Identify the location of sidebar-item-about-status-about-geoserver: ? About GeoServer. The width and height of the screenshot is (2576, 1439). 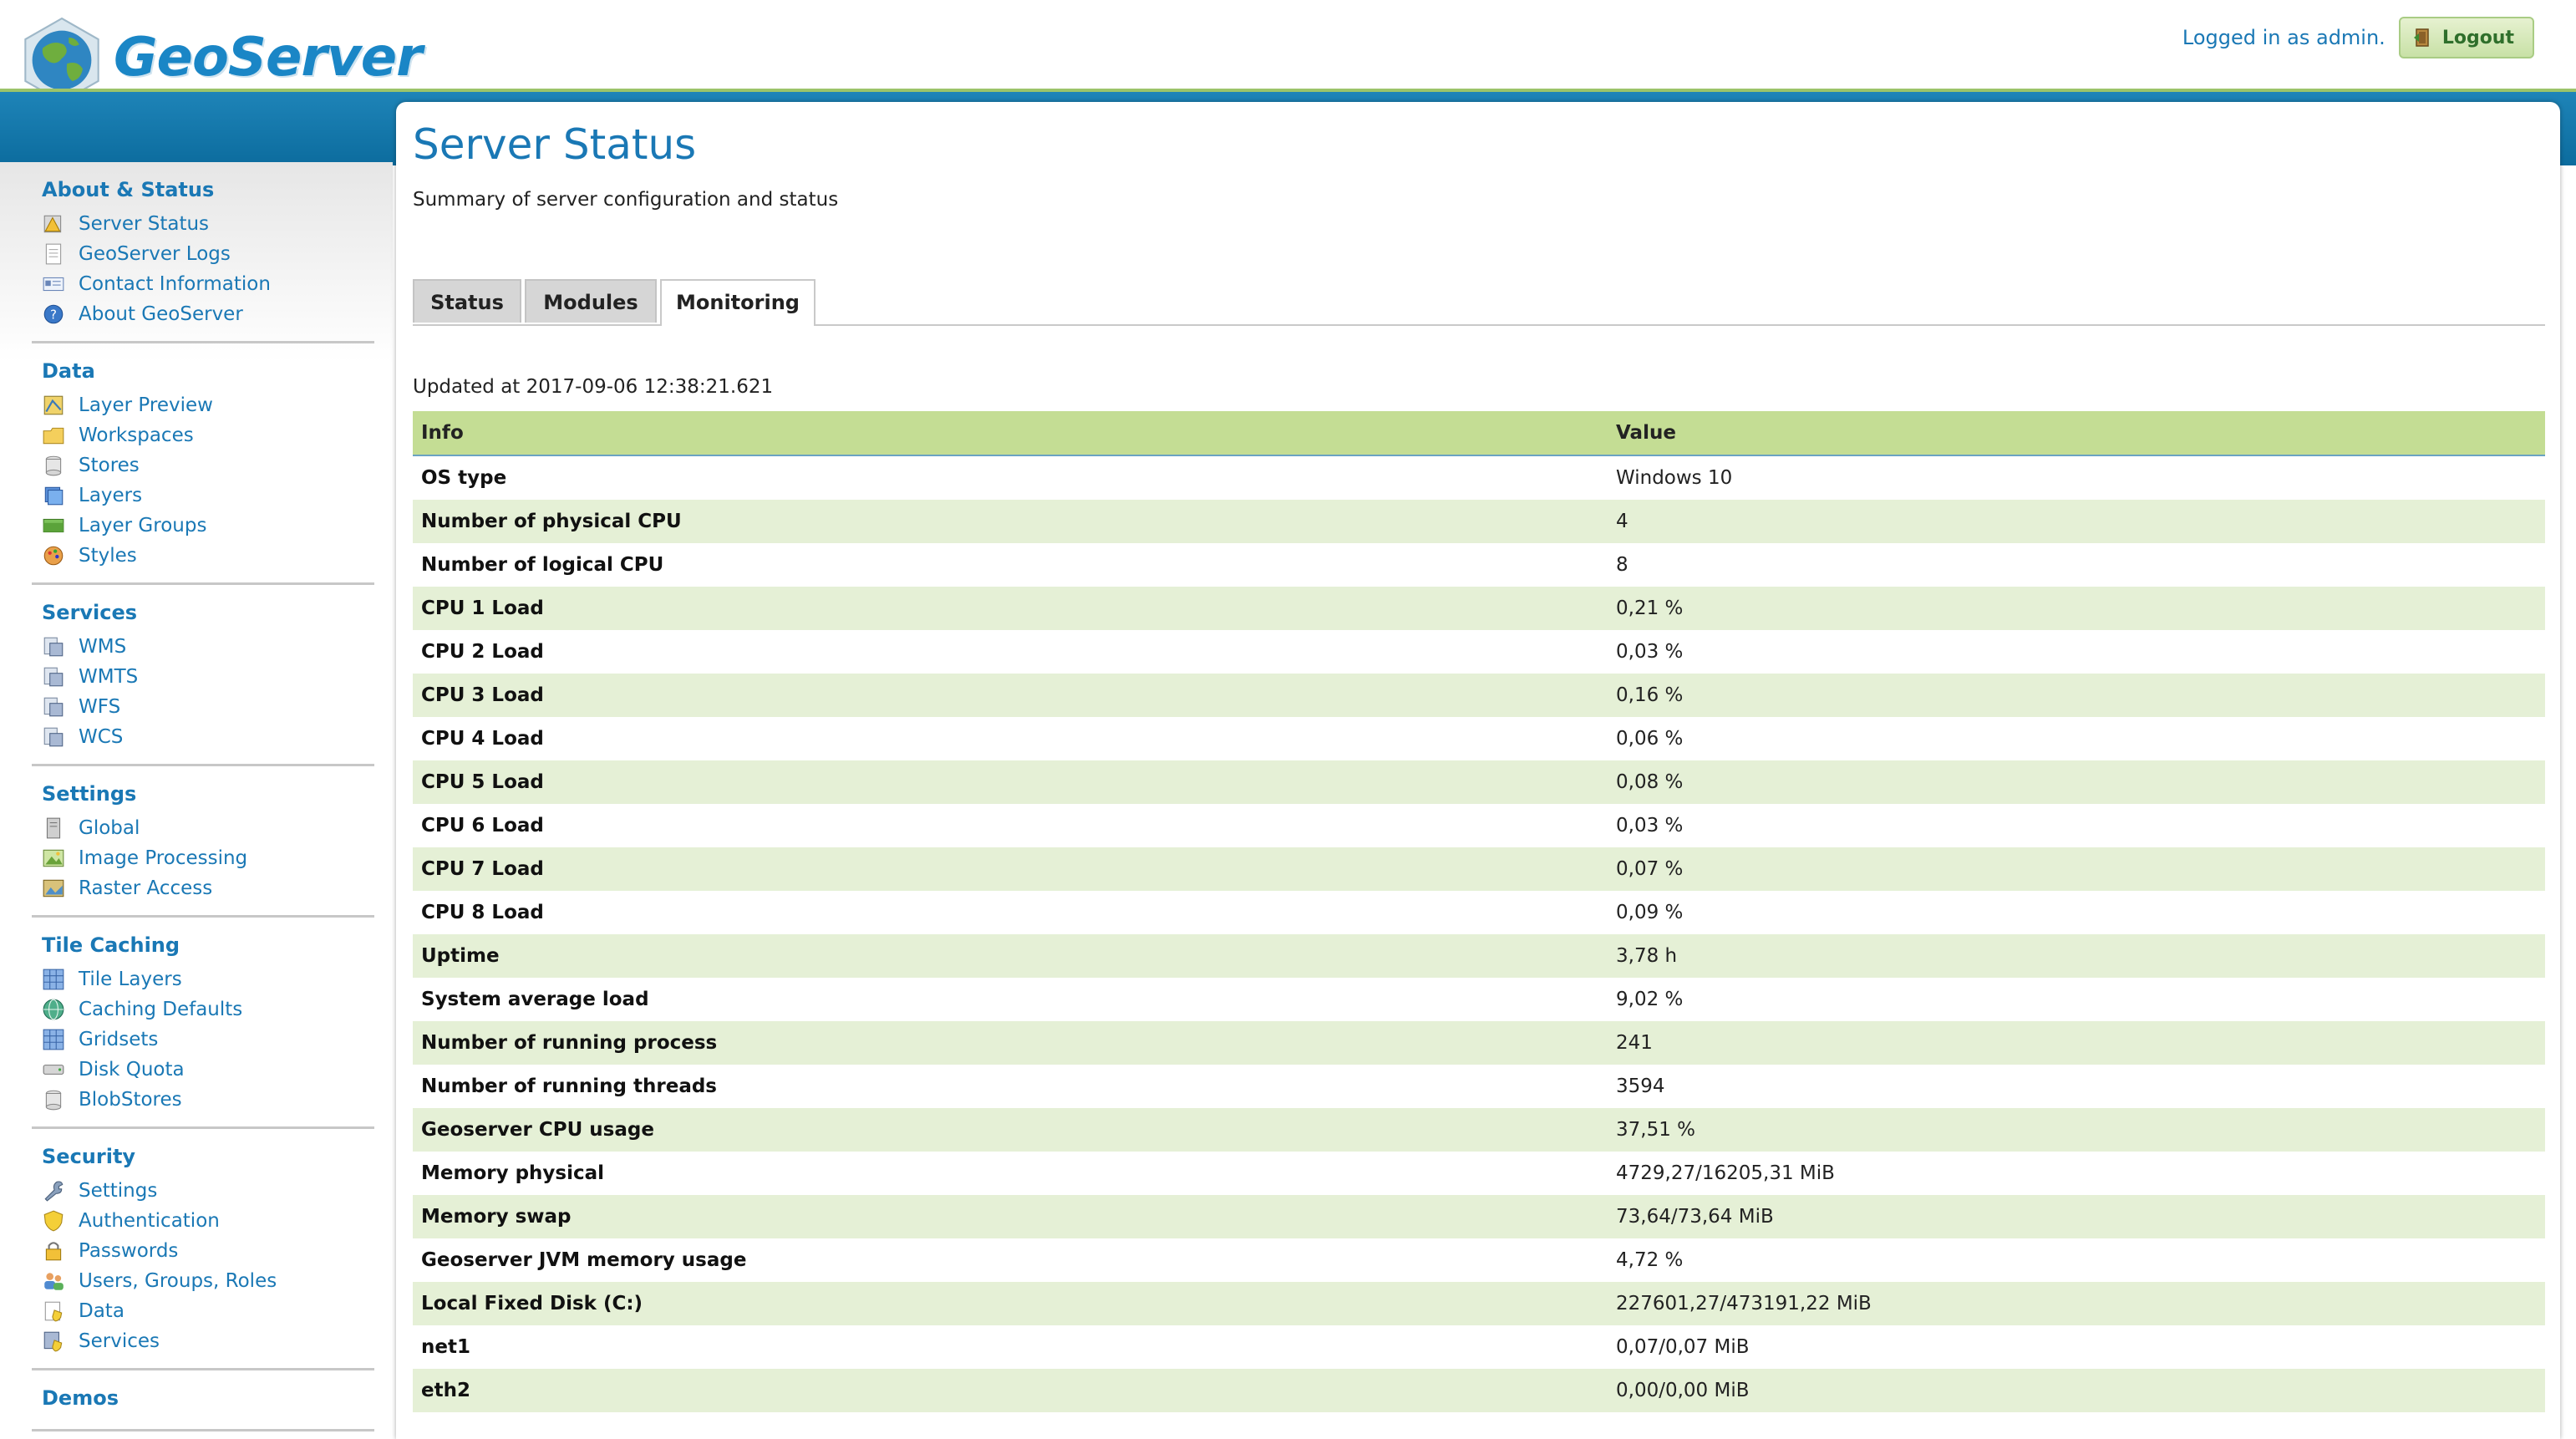
(203, 314).